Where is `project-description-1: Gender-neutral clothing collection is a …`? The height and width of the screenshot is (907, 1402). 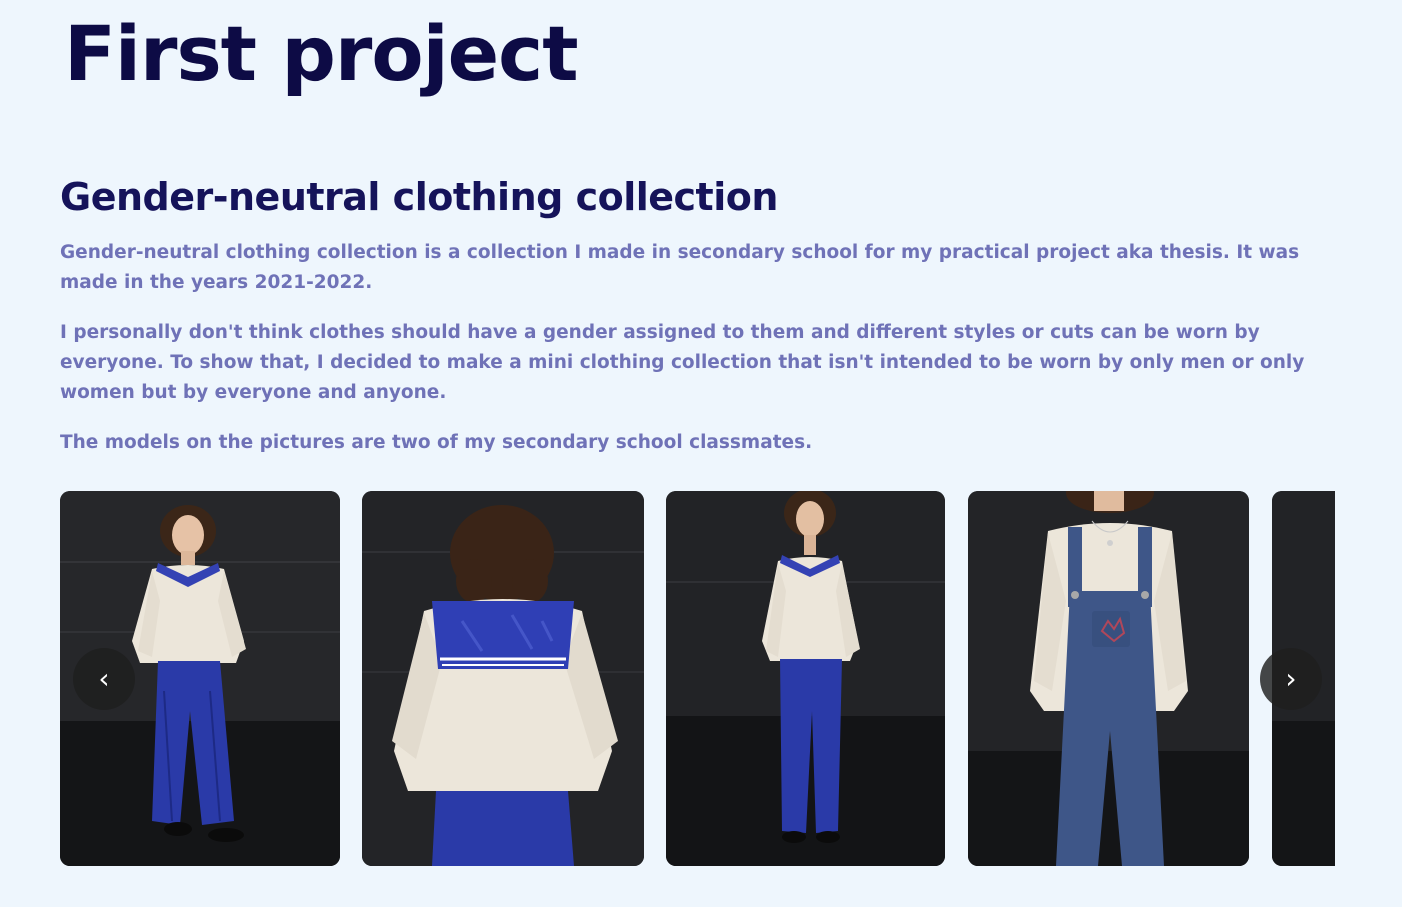 project-description-1: Gender-neutral clothing collection is a … is located at coordinates (680, 267).